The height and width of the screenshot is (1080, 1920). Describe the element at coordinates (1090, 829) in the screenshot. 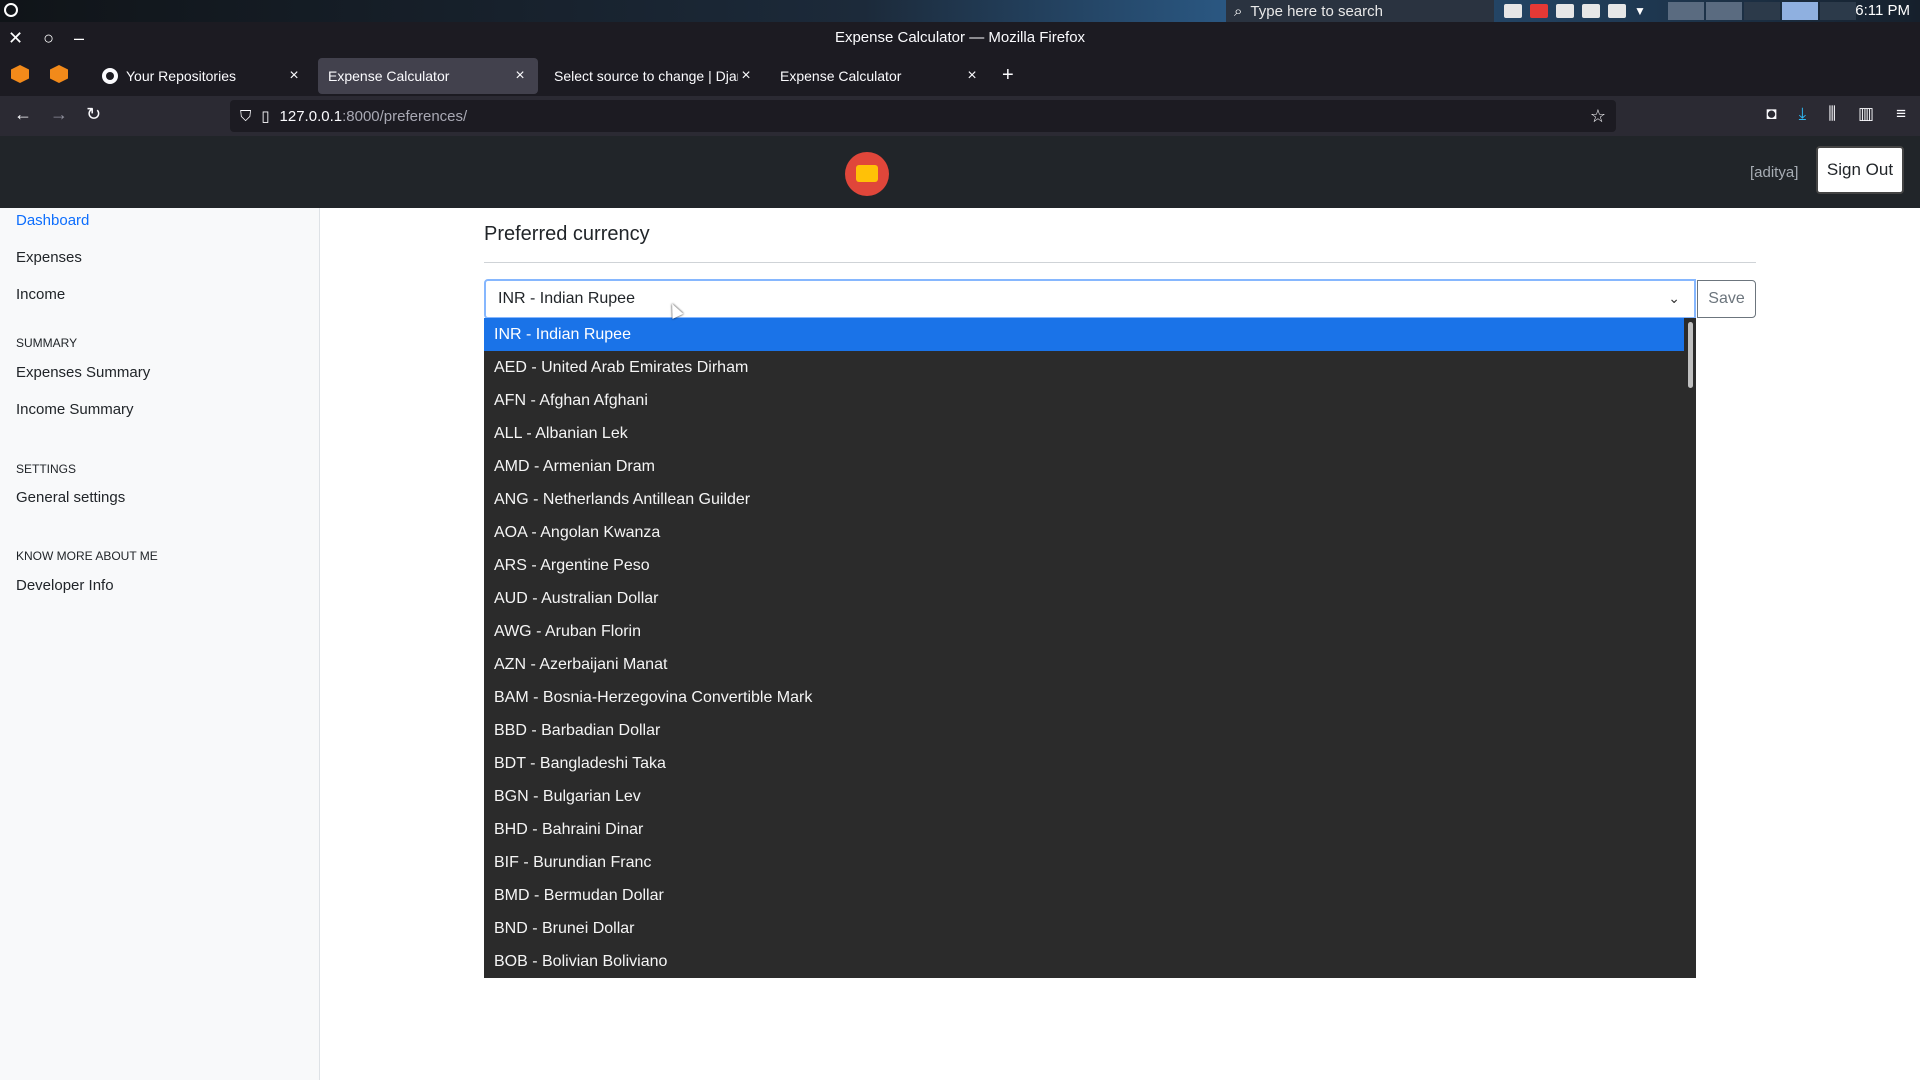

I see `currency-option: BHD - Bahraini Dinar` at that location.